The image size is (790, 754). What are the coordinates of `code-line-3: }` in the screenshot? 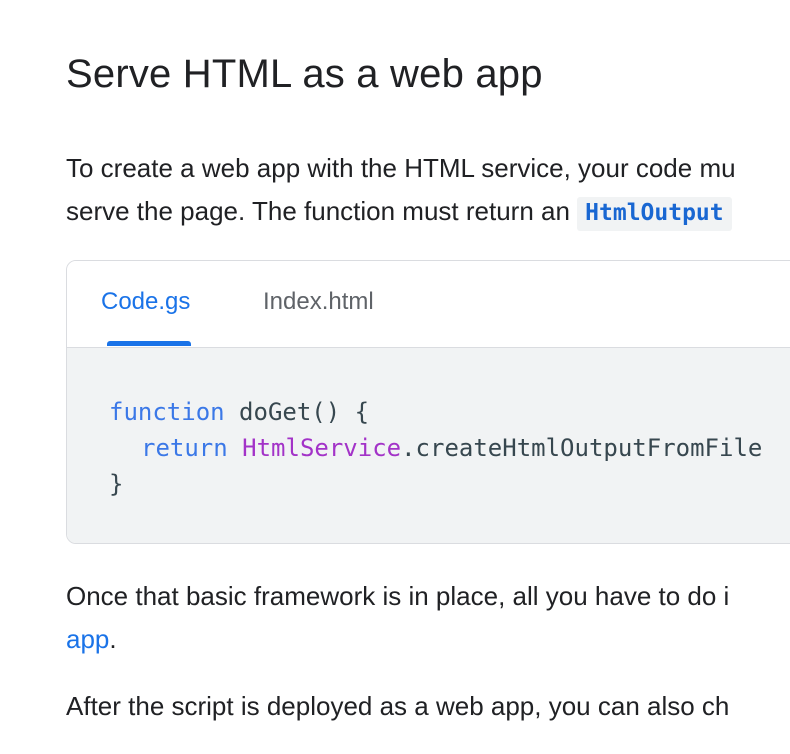 It's located at (116, 484).